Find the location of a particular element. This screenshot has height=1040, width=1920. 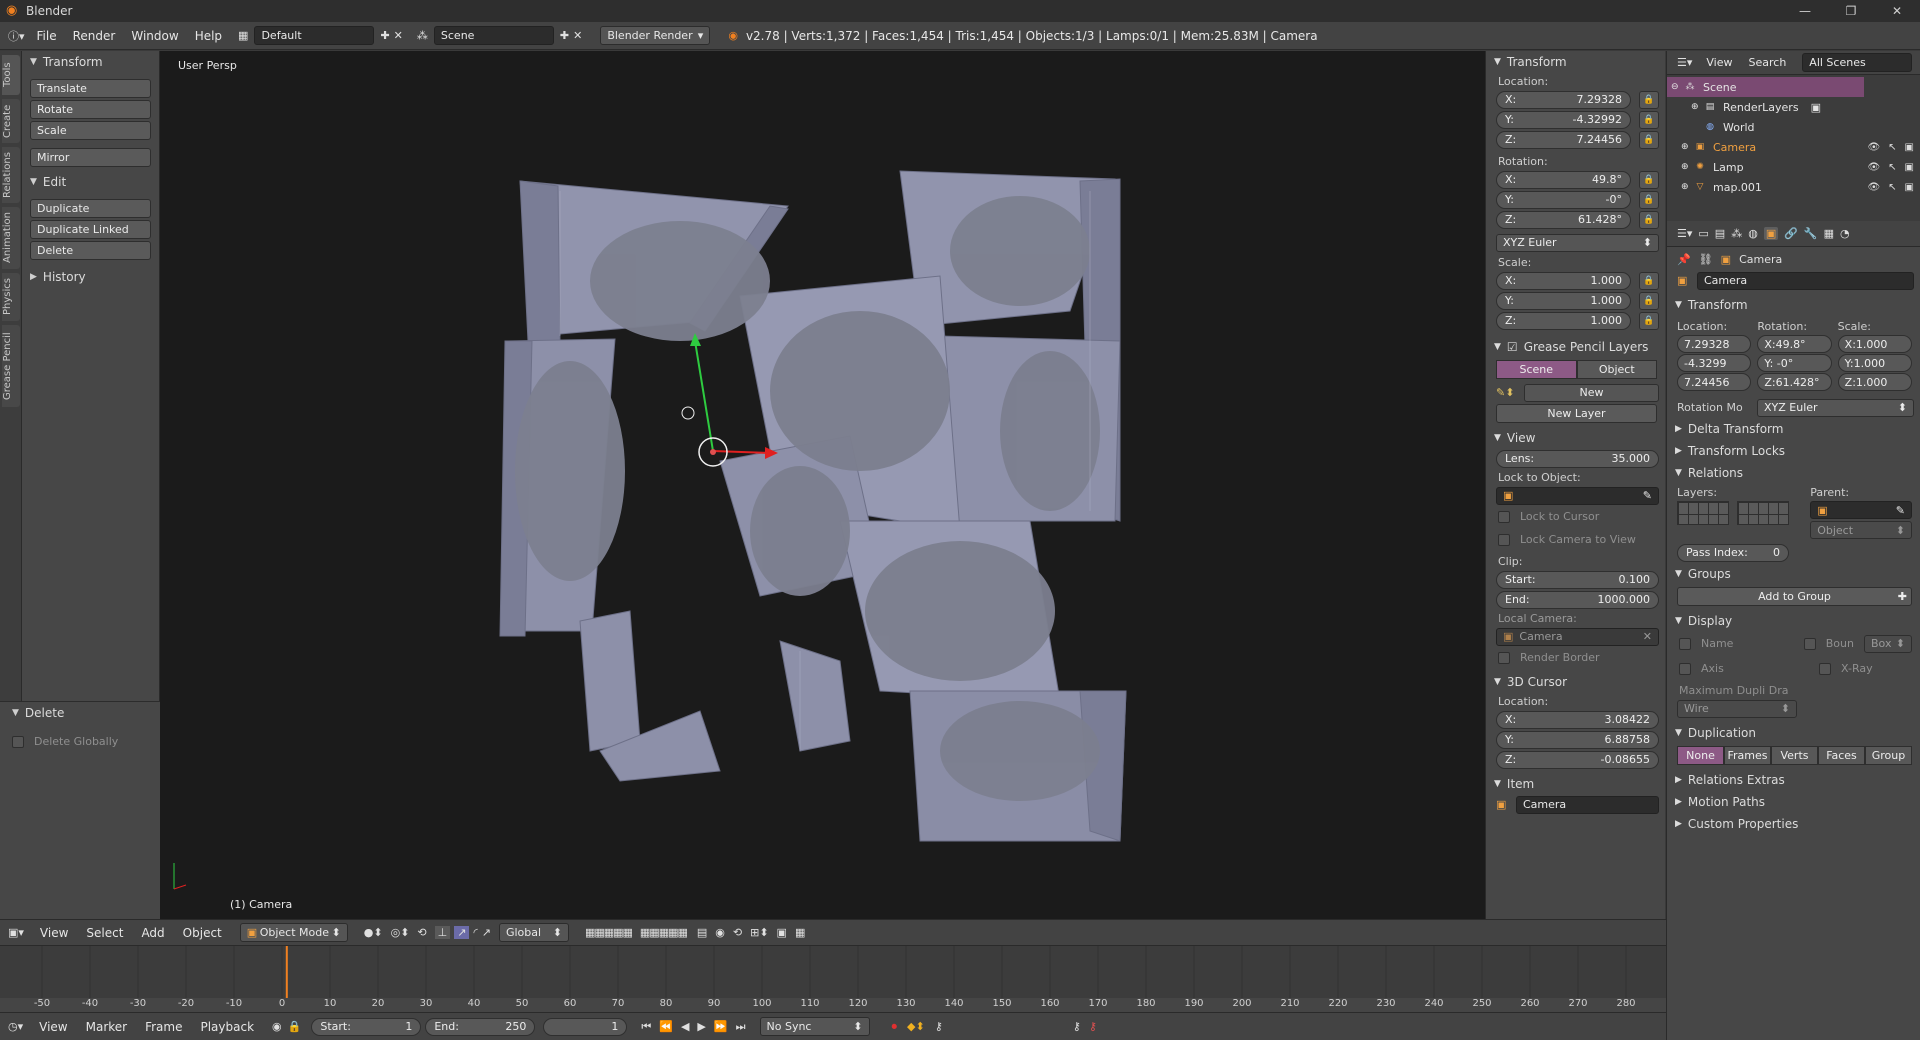

renderable-camera-icon: ▣ is located at coordinates (1909, 187).